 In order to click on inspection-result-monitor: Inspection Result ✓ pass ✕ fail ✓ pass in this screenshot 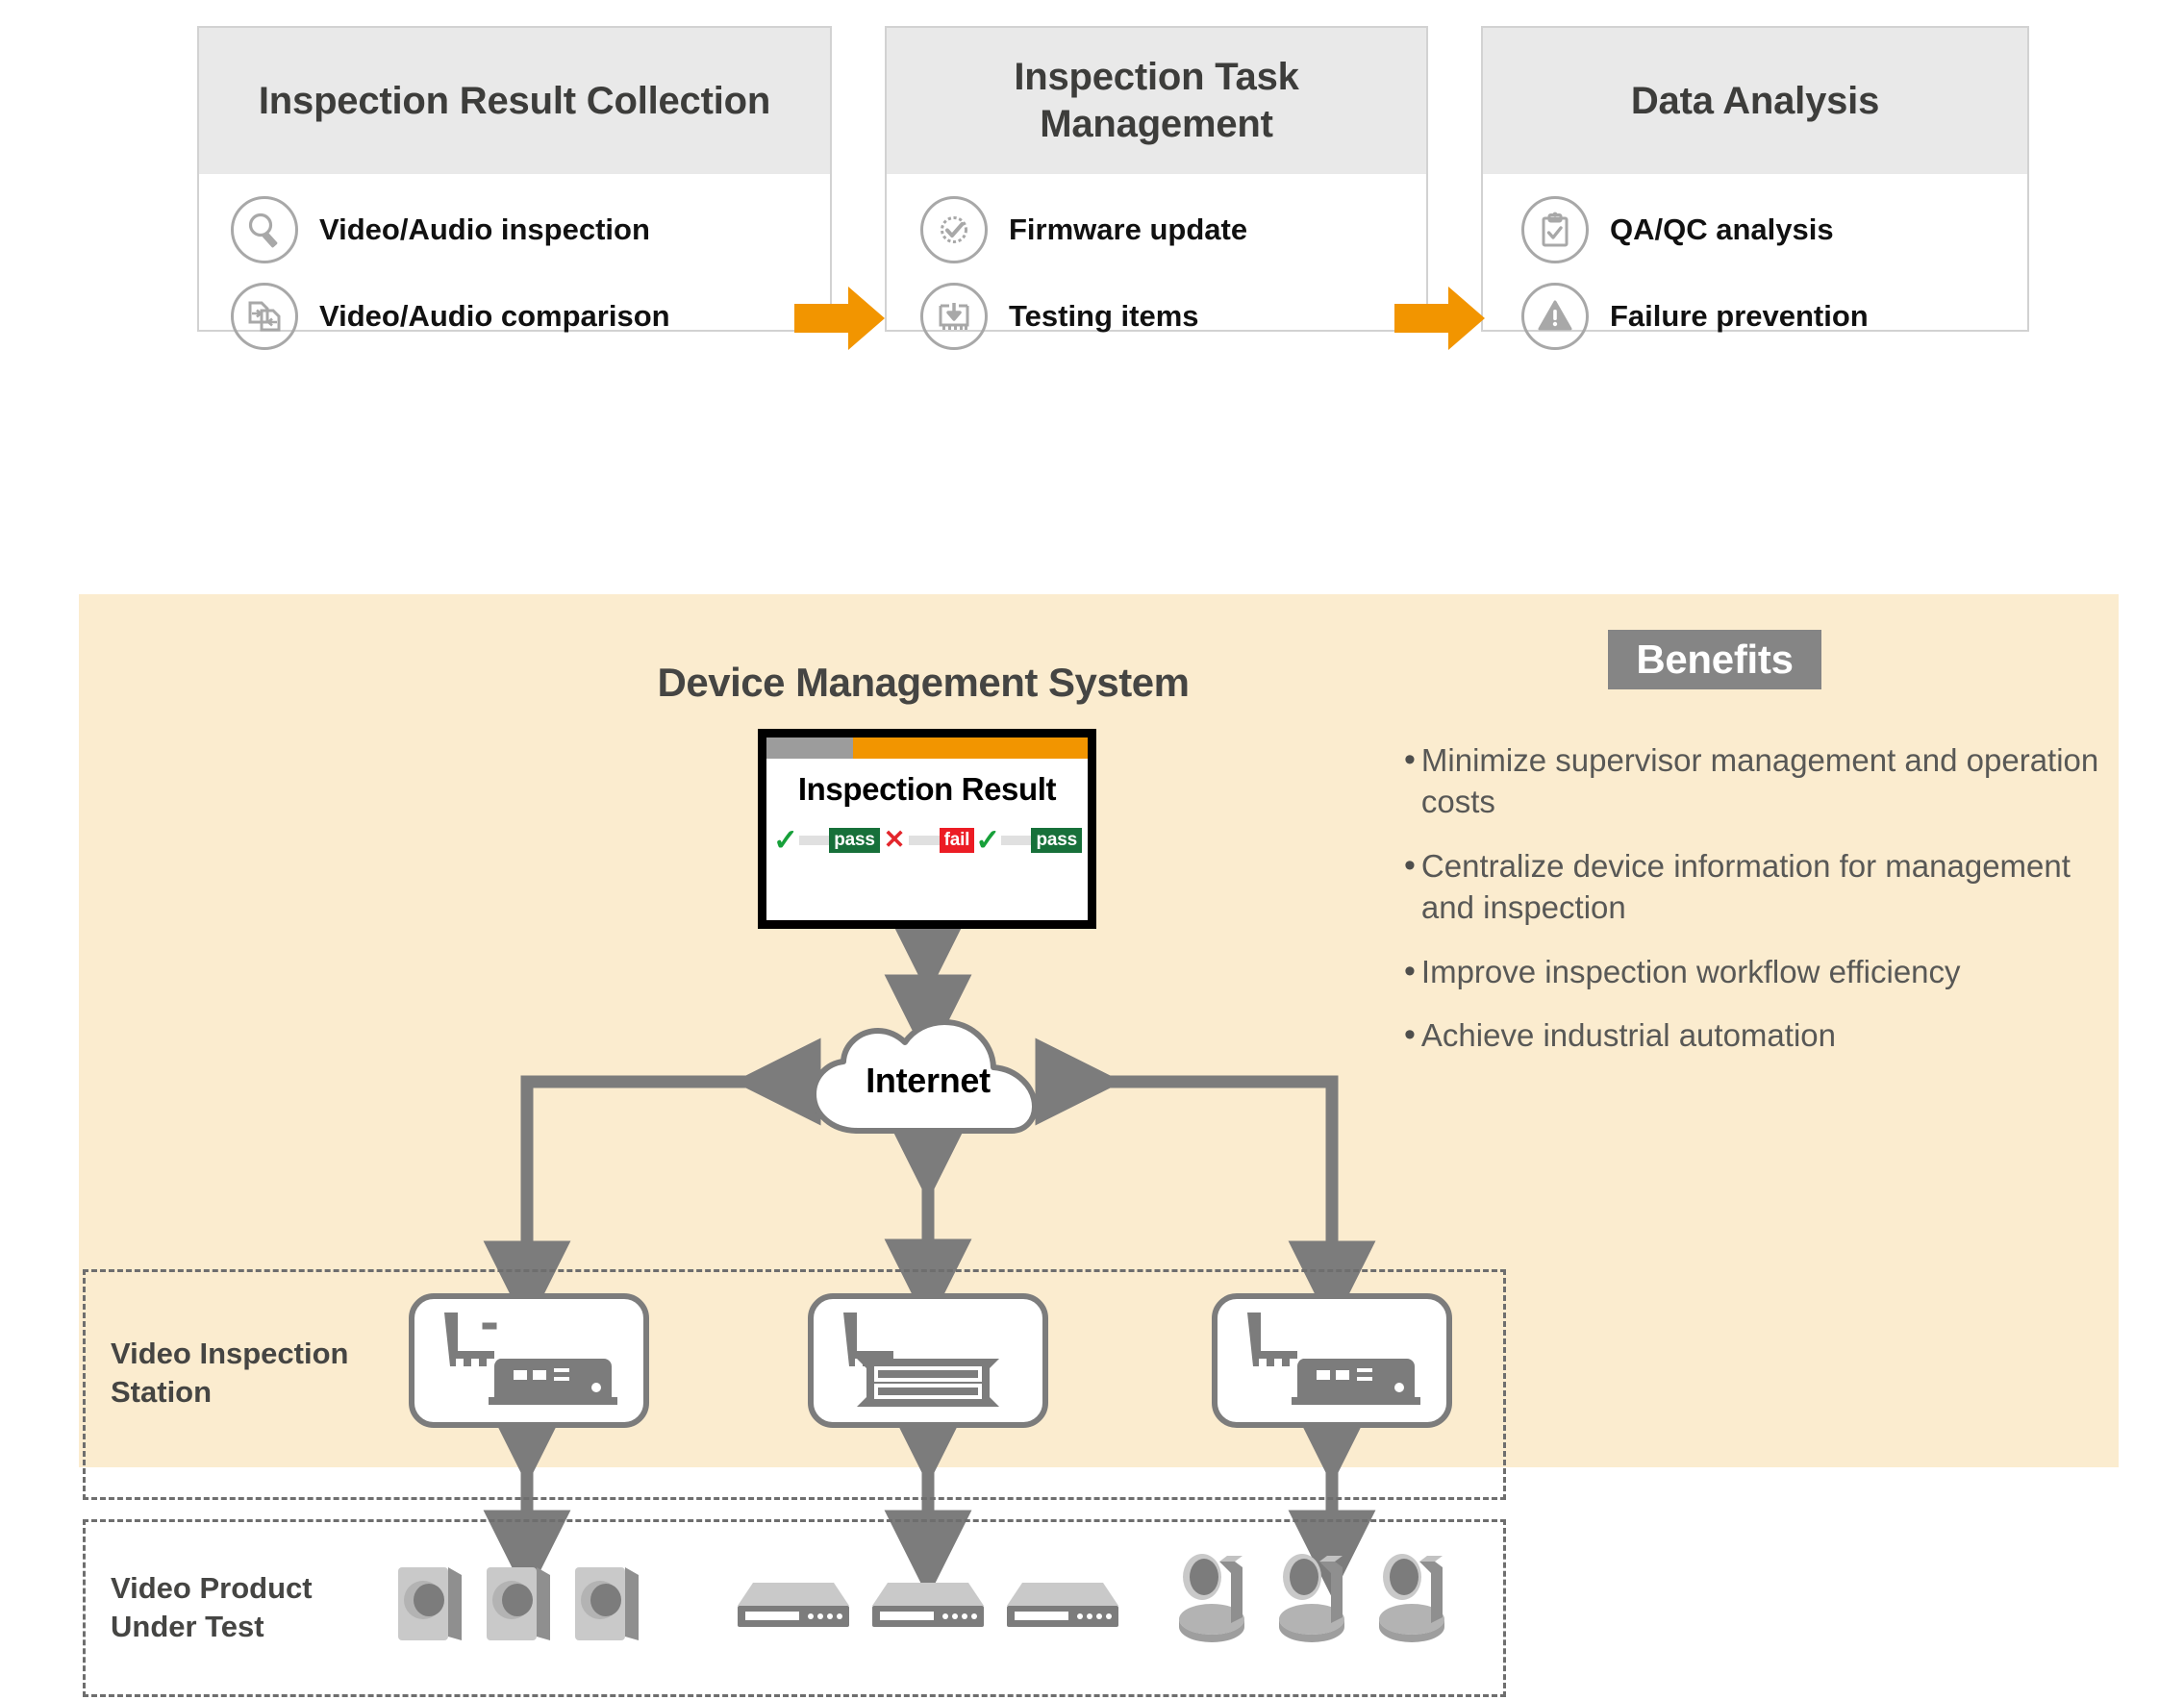, I will do `click(927, 829)`.